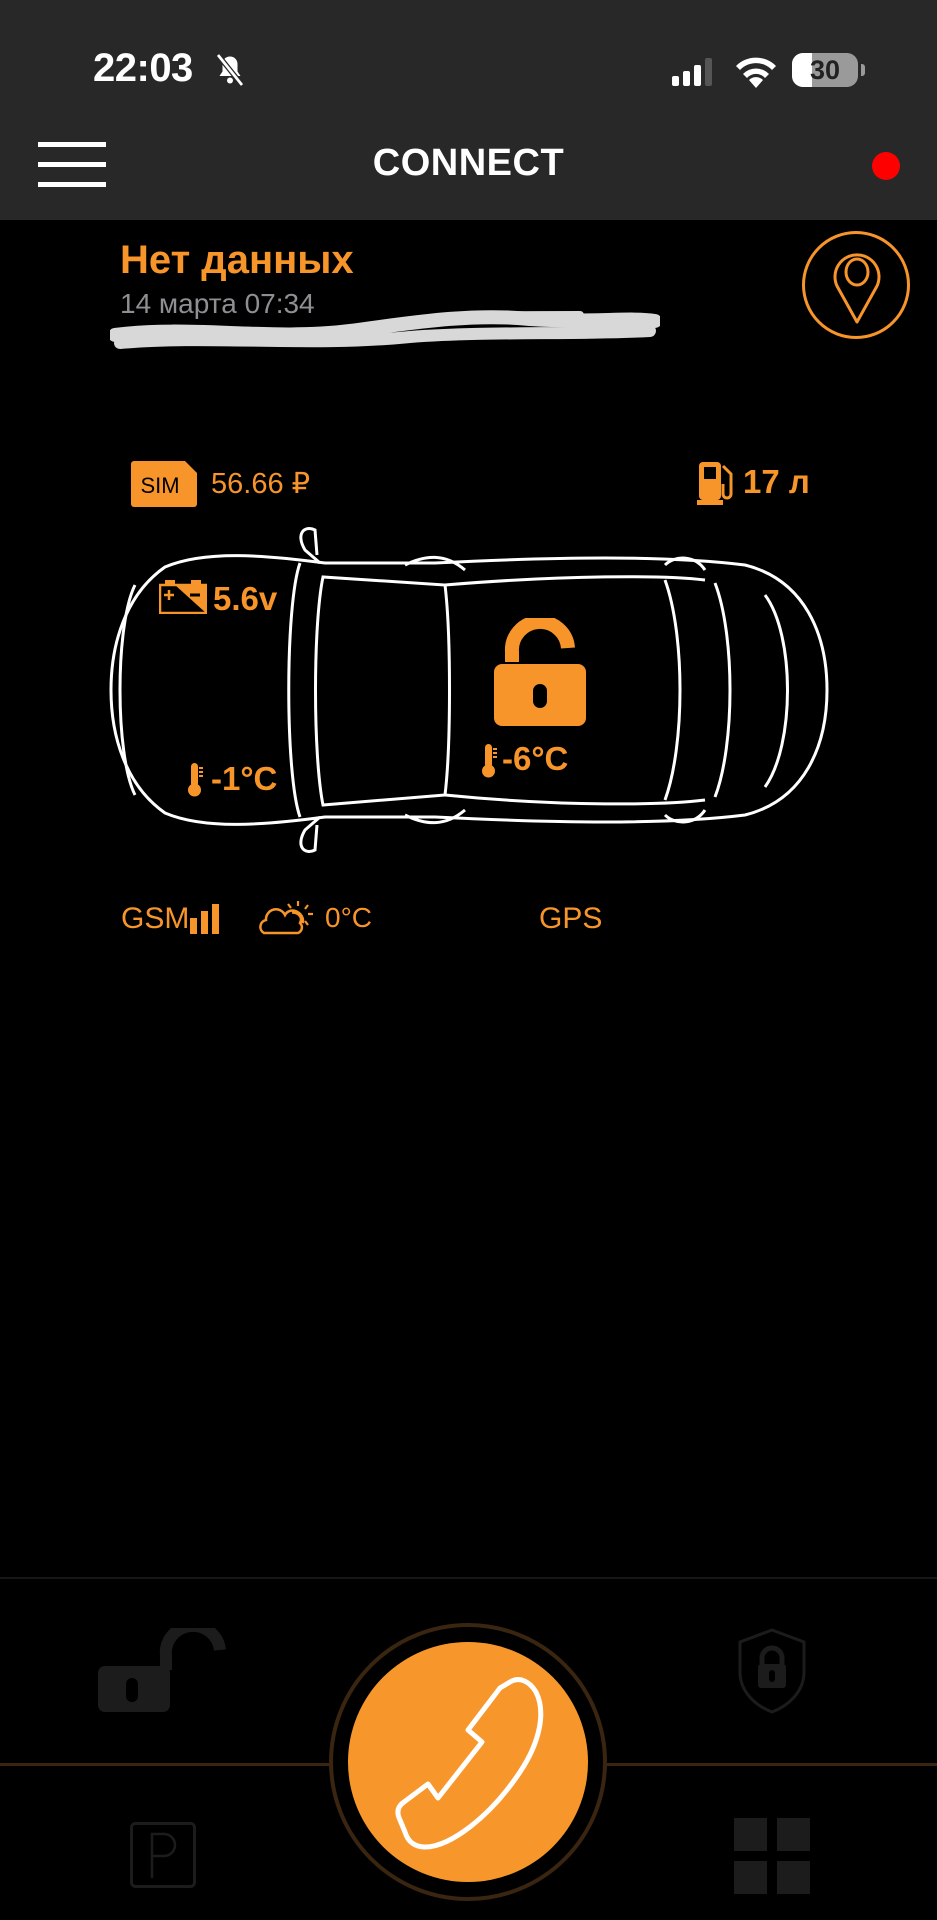 This screenshot has height=1920, width=937. What do you see at coordinates (571, 918) in the screenshot?
I see `gps-label: GPS` at bounding box center [571, 918].